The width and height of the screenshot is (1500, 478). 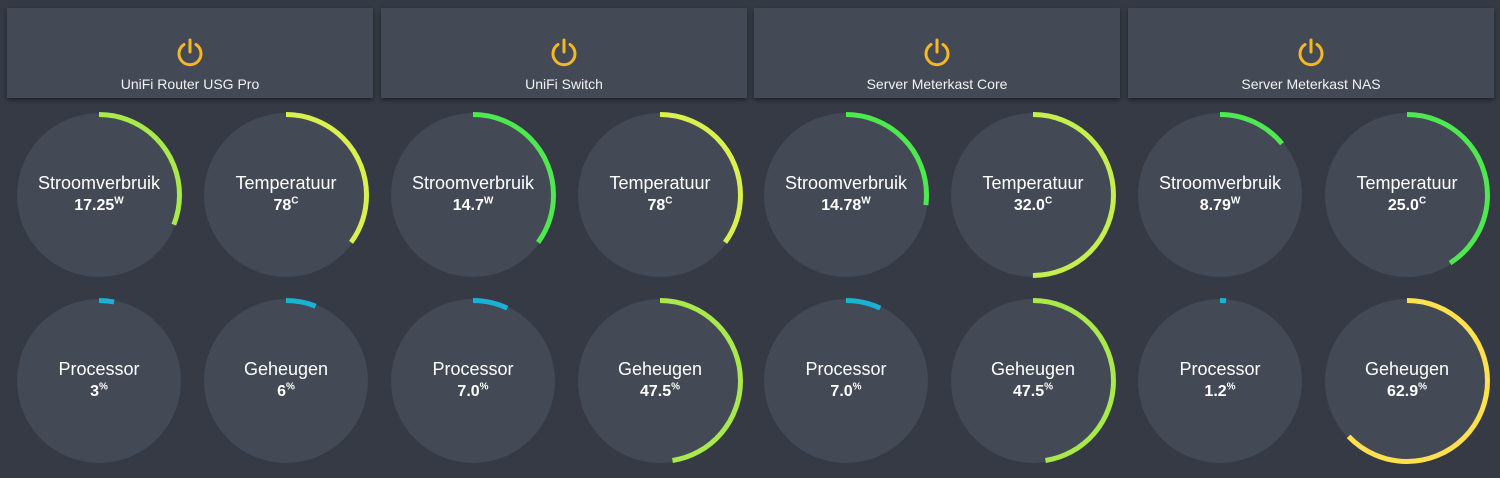 I want to click on gauge-value: 17.25W, so click(x=99, y=204).